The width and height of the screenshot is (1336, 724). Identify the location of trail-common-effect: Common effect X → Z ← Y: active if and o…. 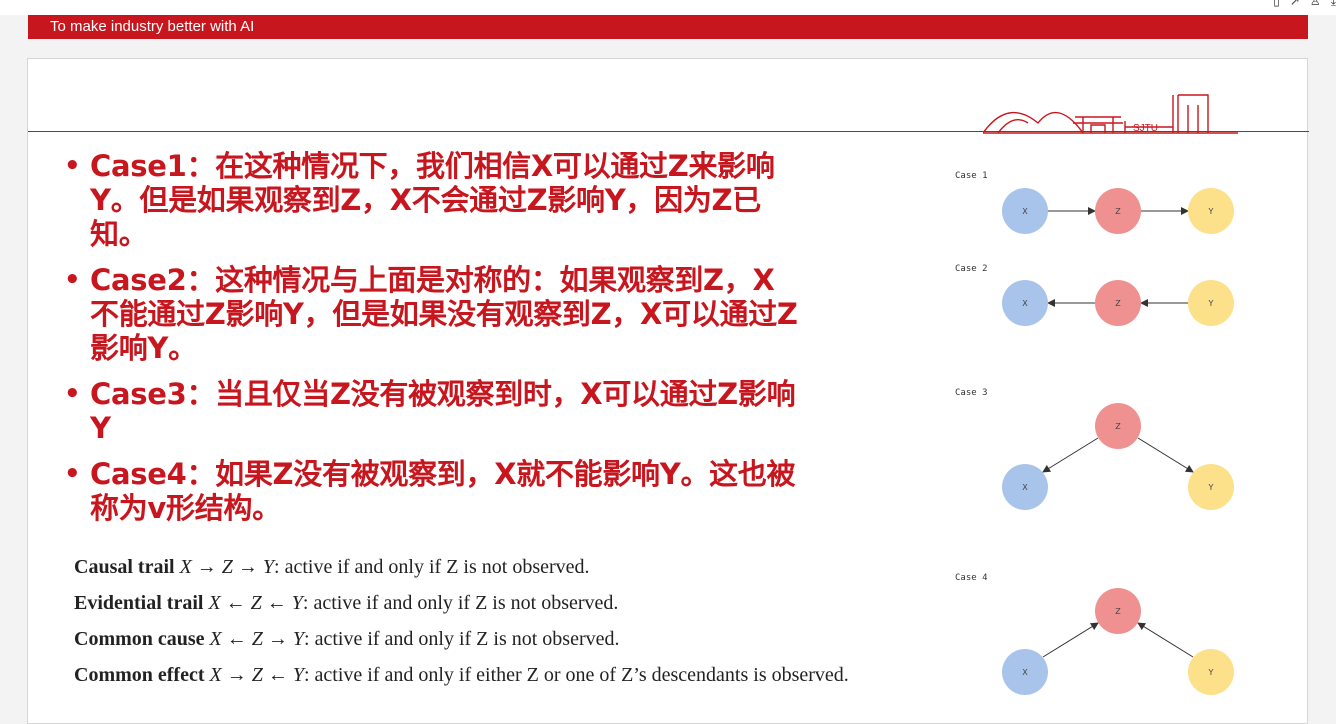
(504, 675).